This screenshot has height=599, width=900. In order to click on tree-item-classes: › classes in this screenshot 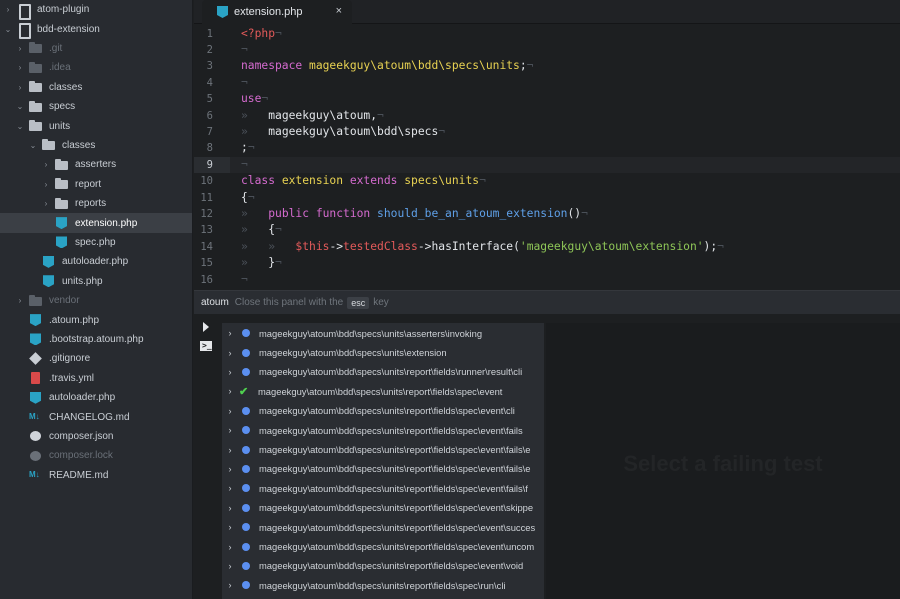, I will do `click(96, 87)`.